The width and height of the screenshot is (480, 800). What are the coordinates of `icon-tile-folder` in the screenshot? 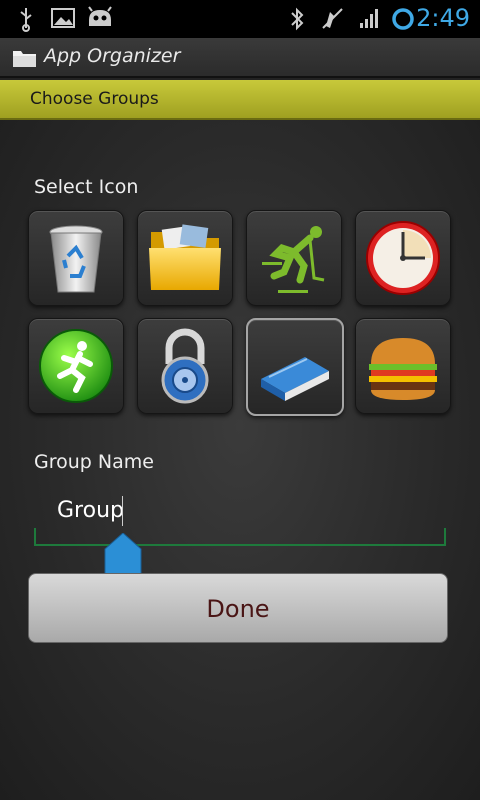 It's located at (185, 258).